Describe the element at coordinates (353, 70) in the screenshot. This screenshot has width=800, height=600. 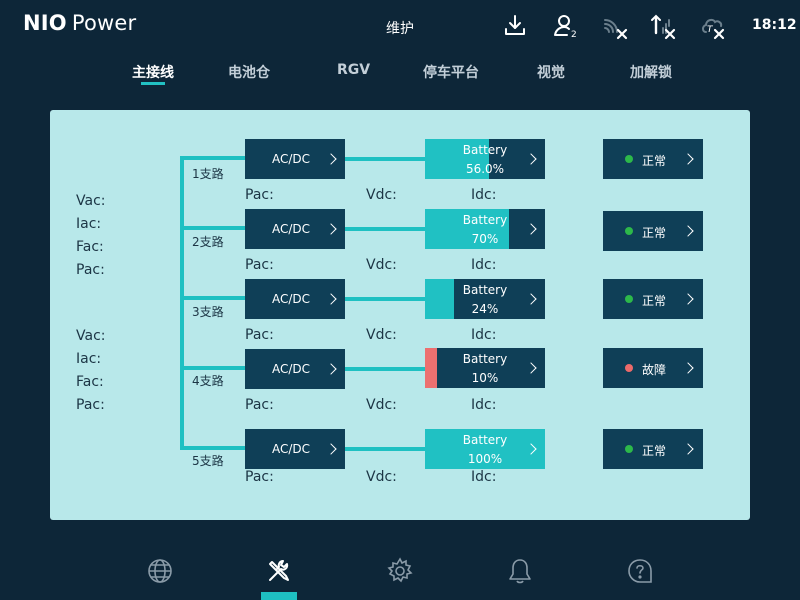
I see `tab-rgv: RGV` at that location.